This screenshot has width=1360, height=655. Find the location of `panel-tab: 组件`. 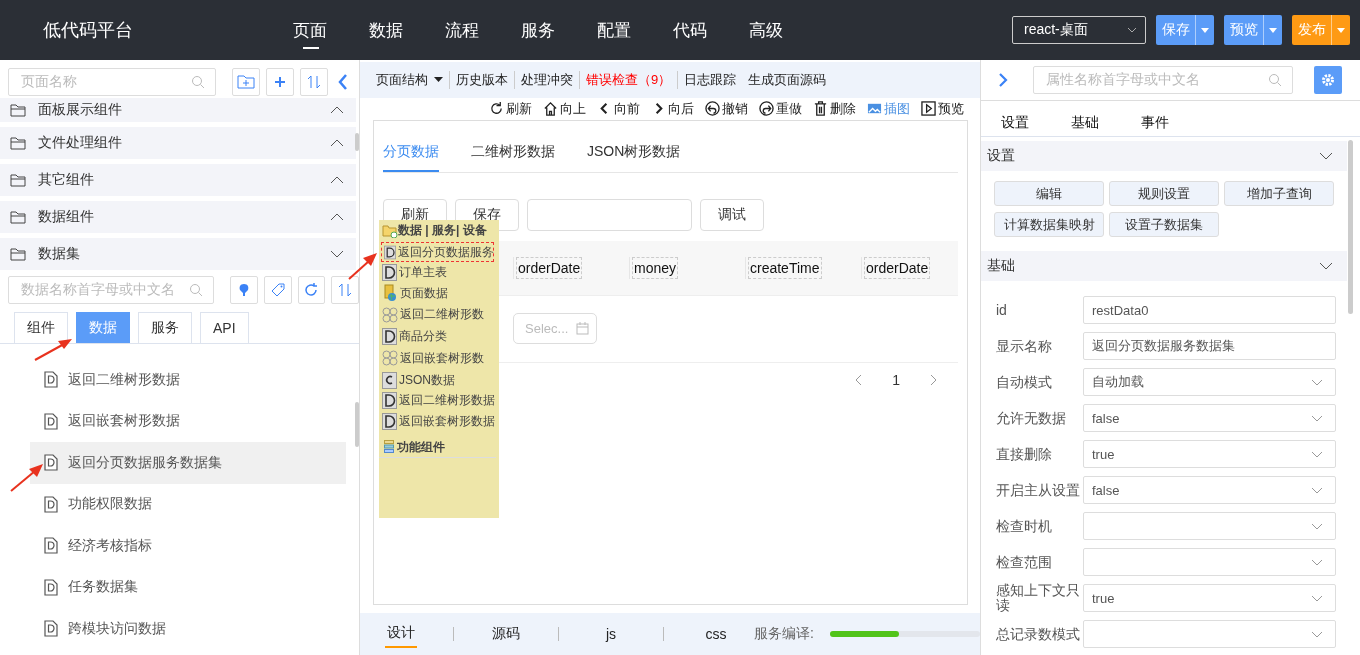

panel-tab: 组件 is located at coordinates (41, 327).